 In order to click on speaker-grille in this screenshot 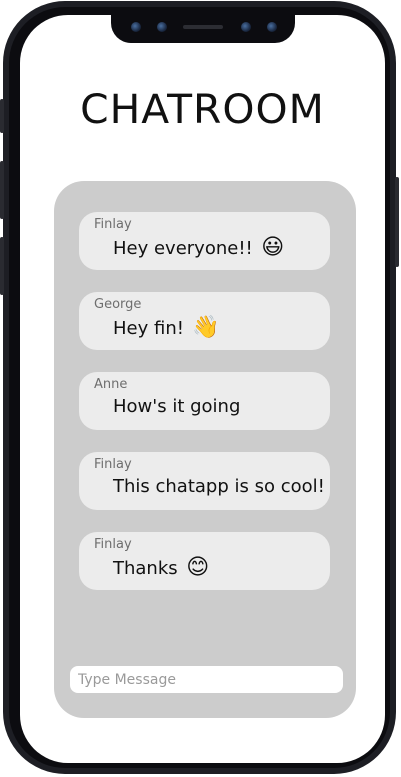, I will do `click(203, 27)`.